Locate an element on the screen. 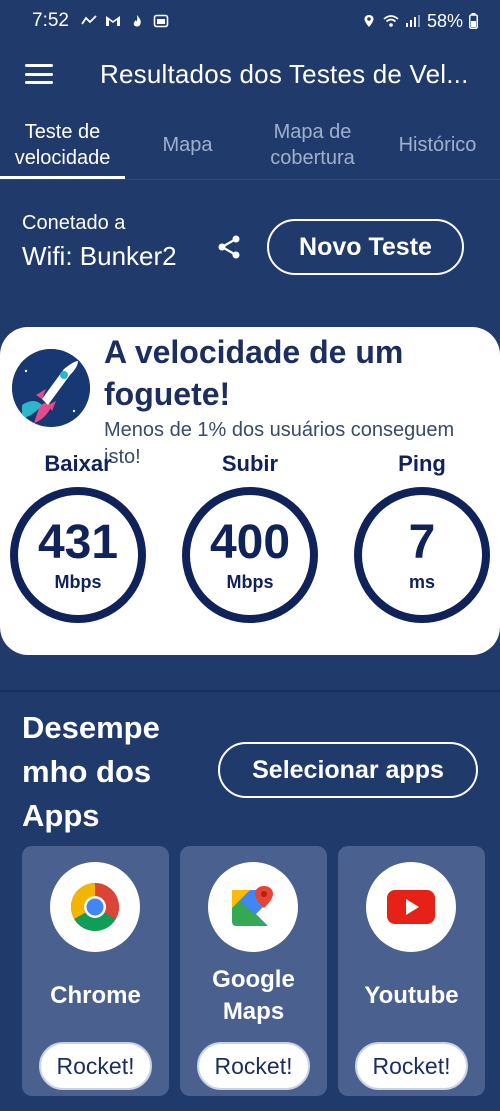 The image size is (500, 1111). tab-label: Mapa is located at coordinates (187, 144).